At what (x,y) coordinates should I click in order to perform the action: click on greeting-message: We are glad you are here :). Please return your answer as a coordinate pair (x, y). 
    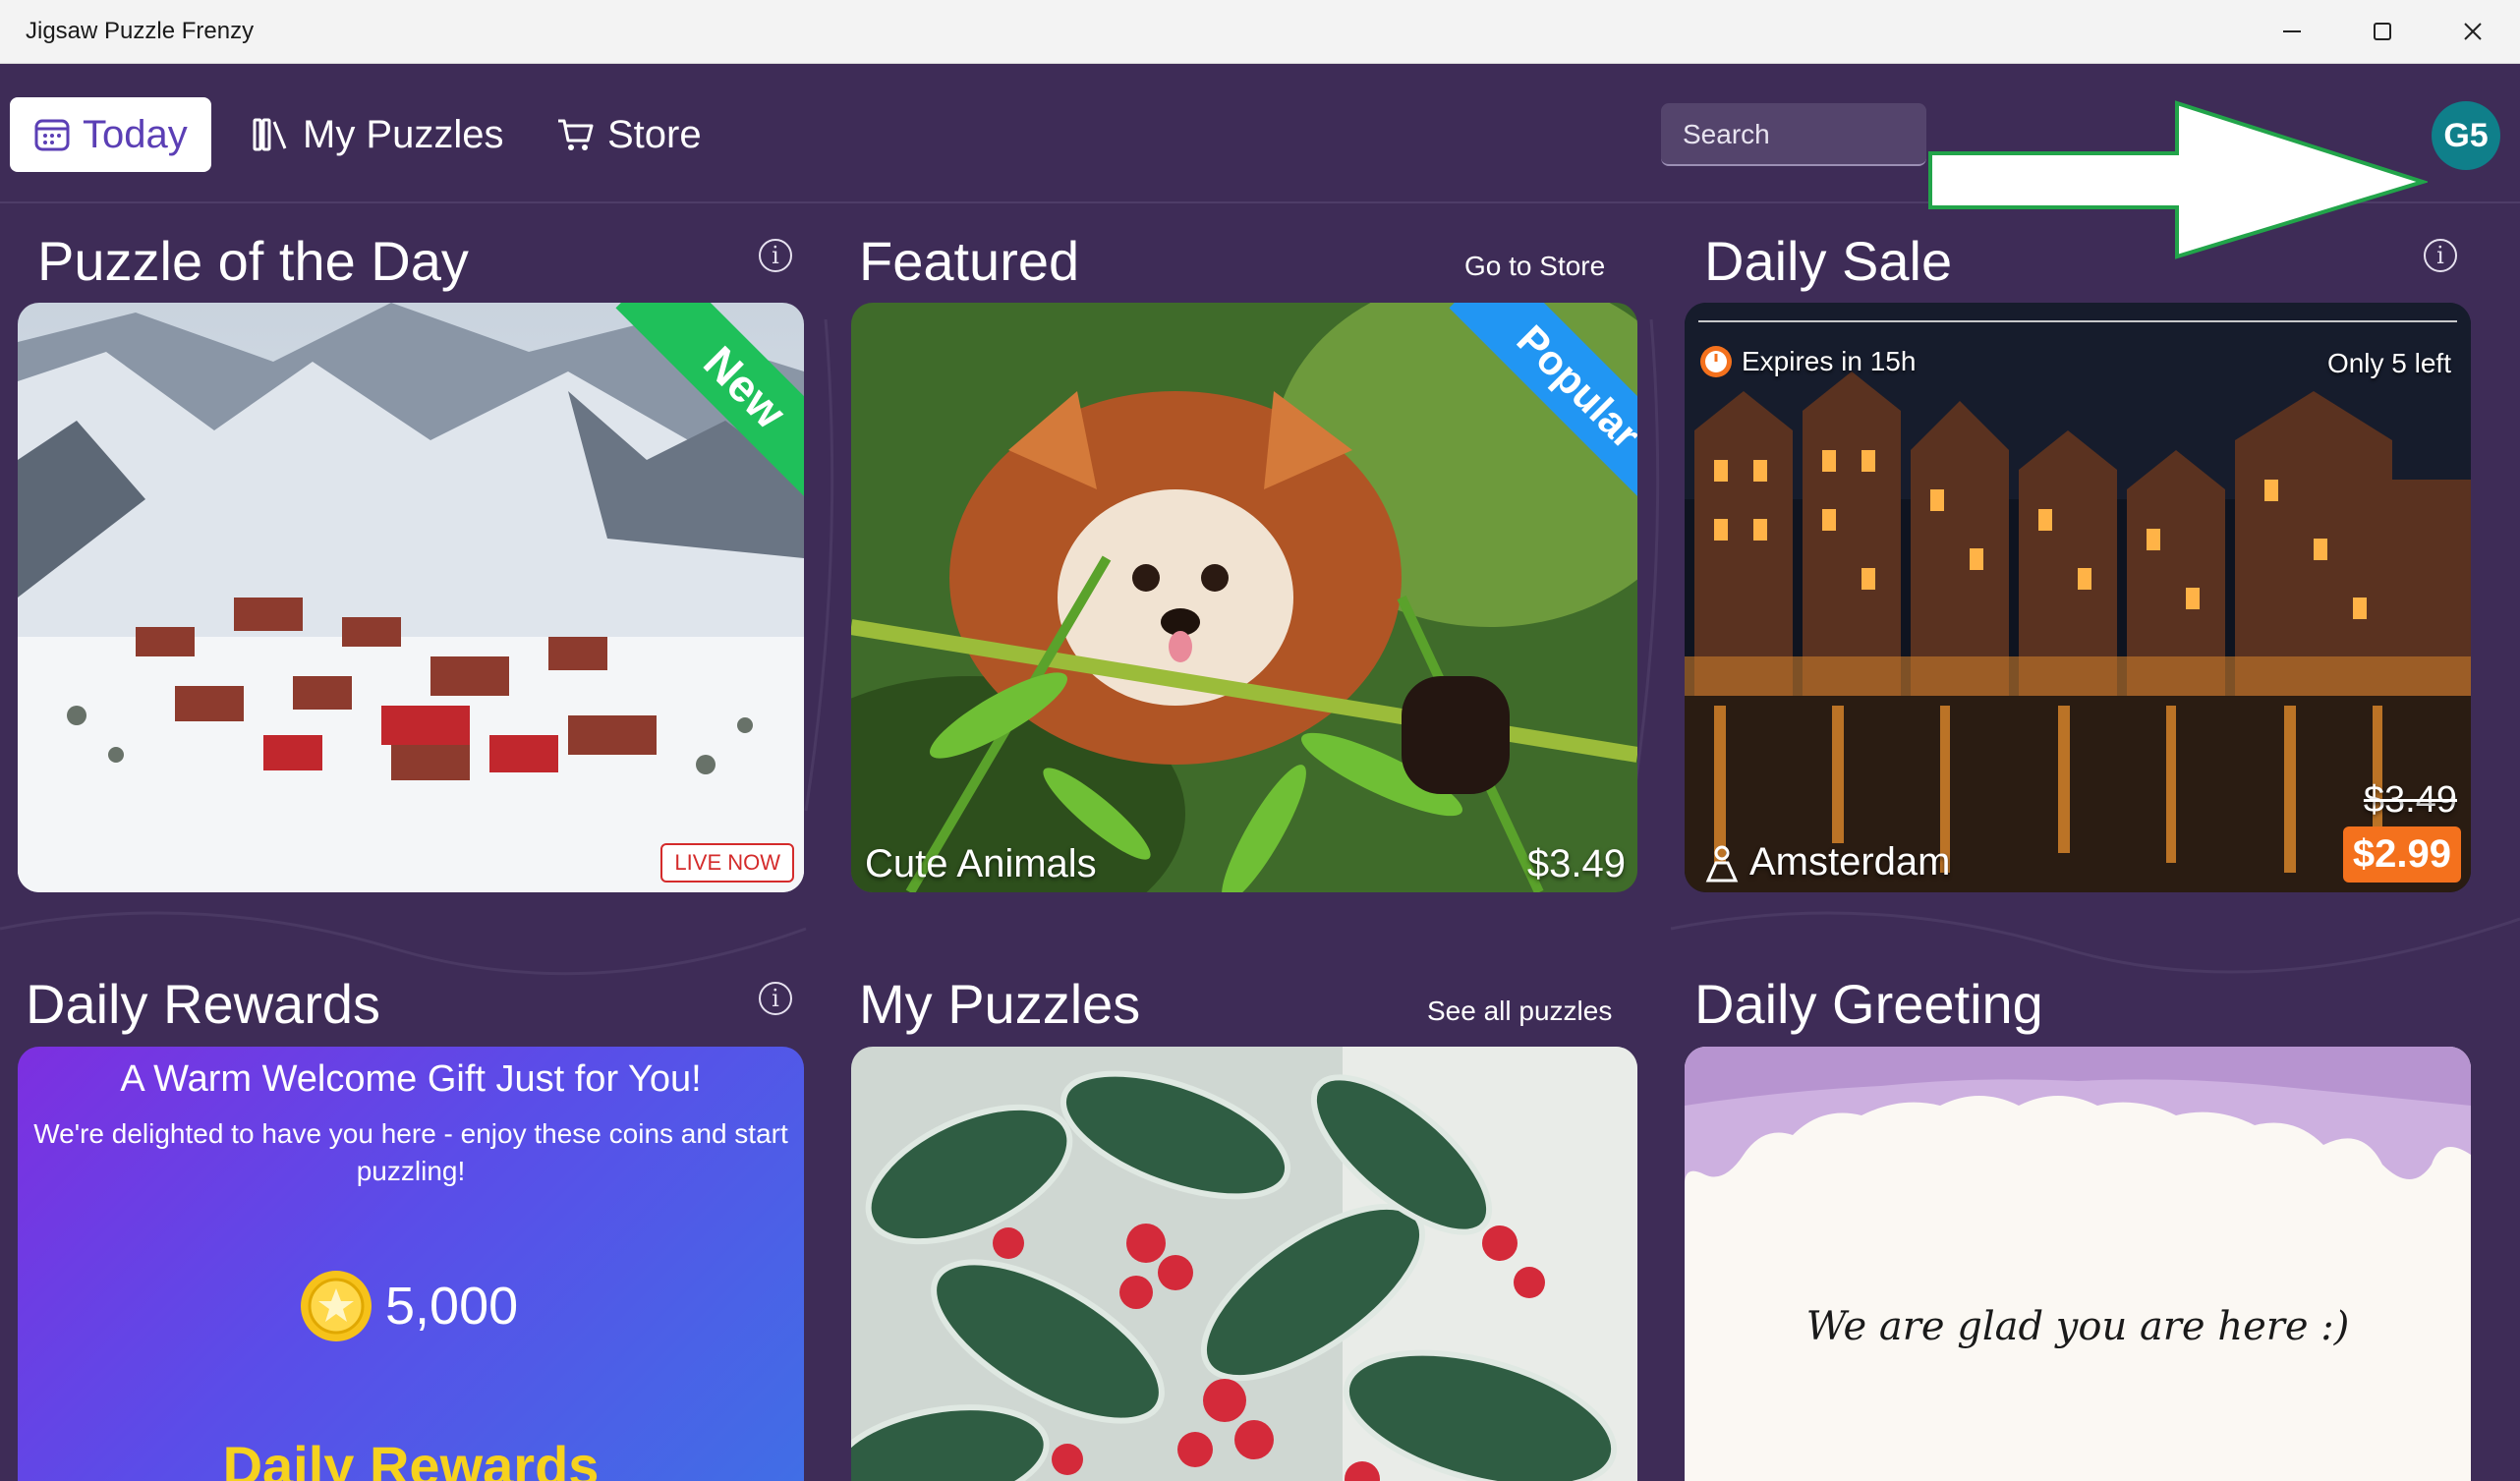
    Looking at the image, I should click on (2077, 1326).